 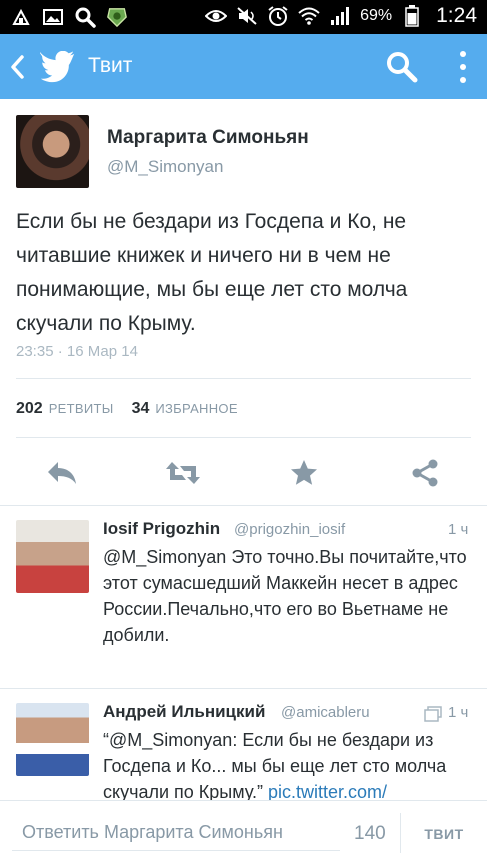 I want to click on battery-icon, so click(x=412, y=16).